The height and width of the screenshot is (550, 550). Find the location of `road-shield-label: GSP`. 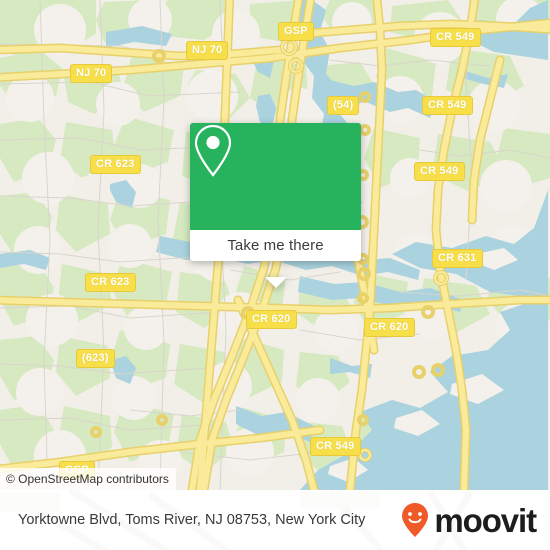

road-shield-label: GSP is located at coordinates (296, 31).